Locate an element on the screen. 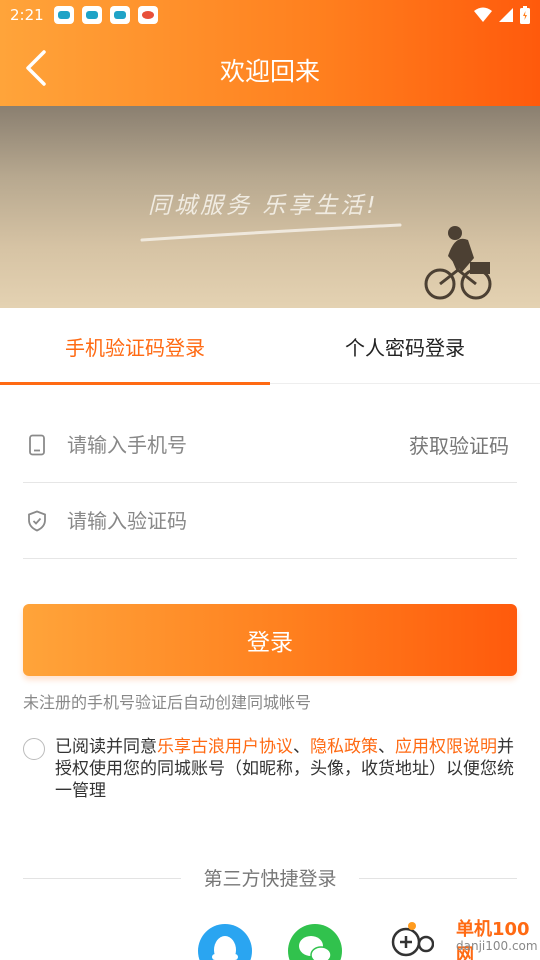 This screenshot has height=960, width=540. header-bar: 欢迎回来 is located at coordinates (270, 68).